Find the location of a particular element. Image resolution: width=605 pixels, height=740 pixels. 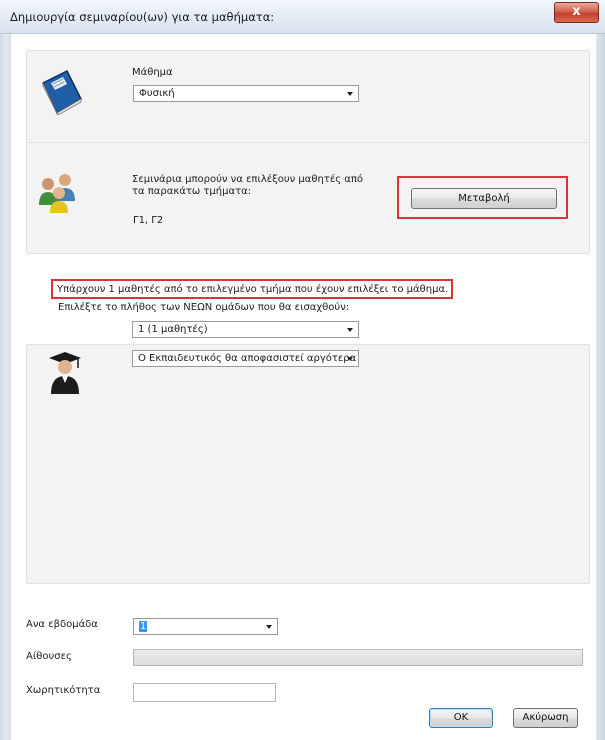

window-frame-left is located at coordinates (5, 370).